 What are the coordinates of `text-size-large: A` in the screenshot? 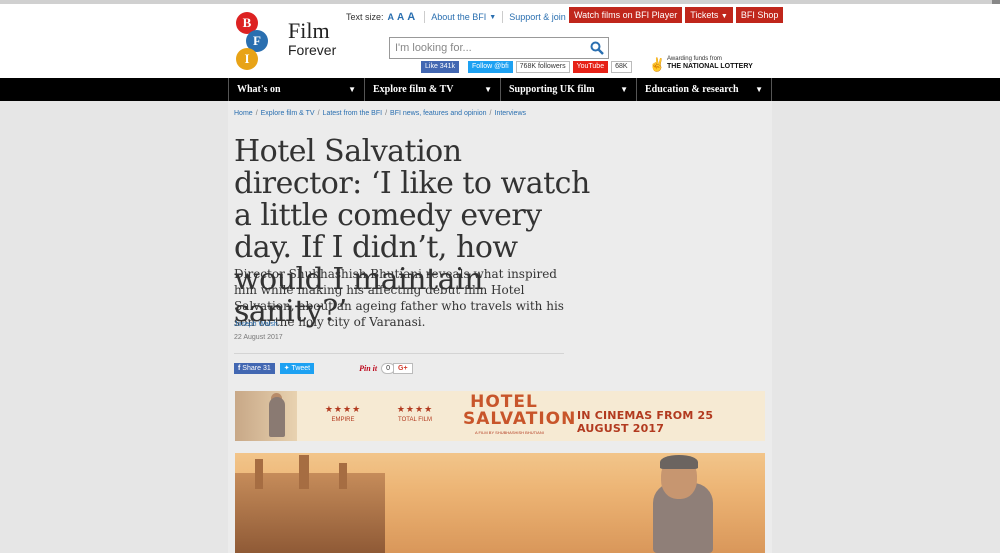 It's located at (411, 17).